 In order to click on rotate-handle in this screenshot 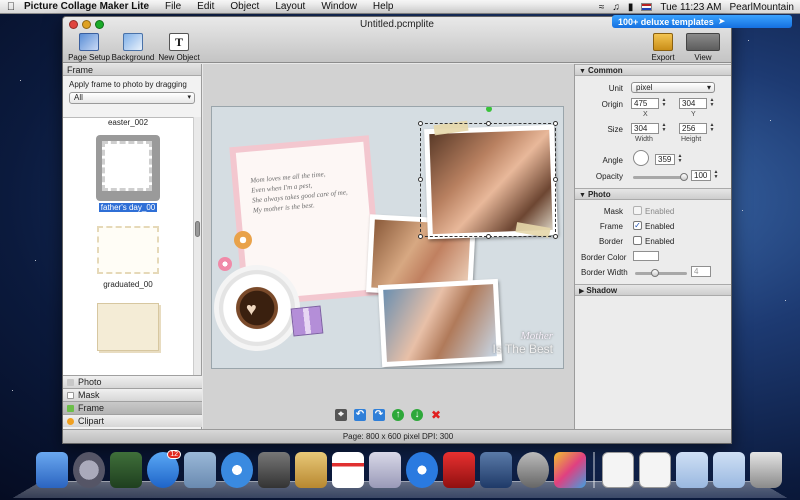, I will do `click(489, 109)`.